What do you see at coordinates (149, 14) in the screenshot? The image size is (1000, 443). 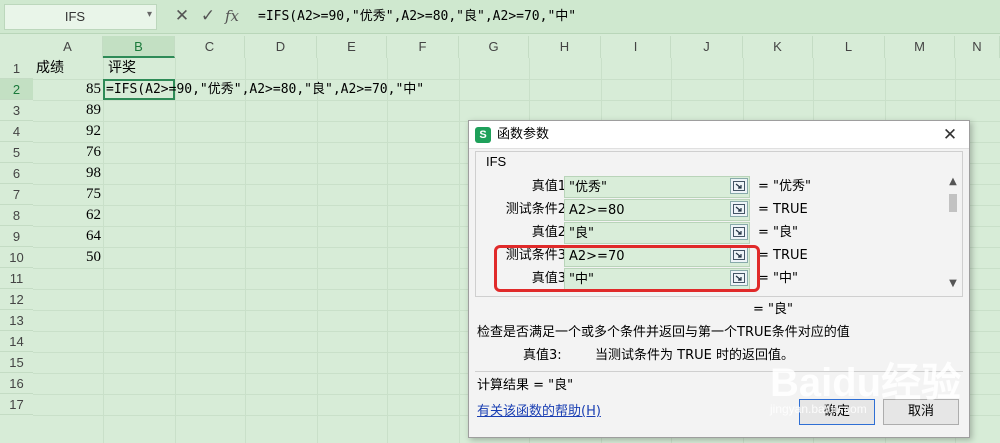 I see `chevron-down-icon: ▾` at bounding box center [149, 14].